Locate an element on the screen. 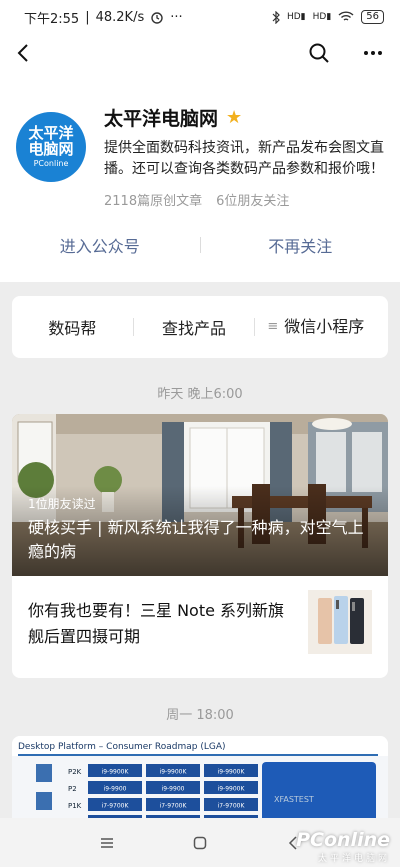  more-dots-icon: ··· is located at coordinates (176, 17).